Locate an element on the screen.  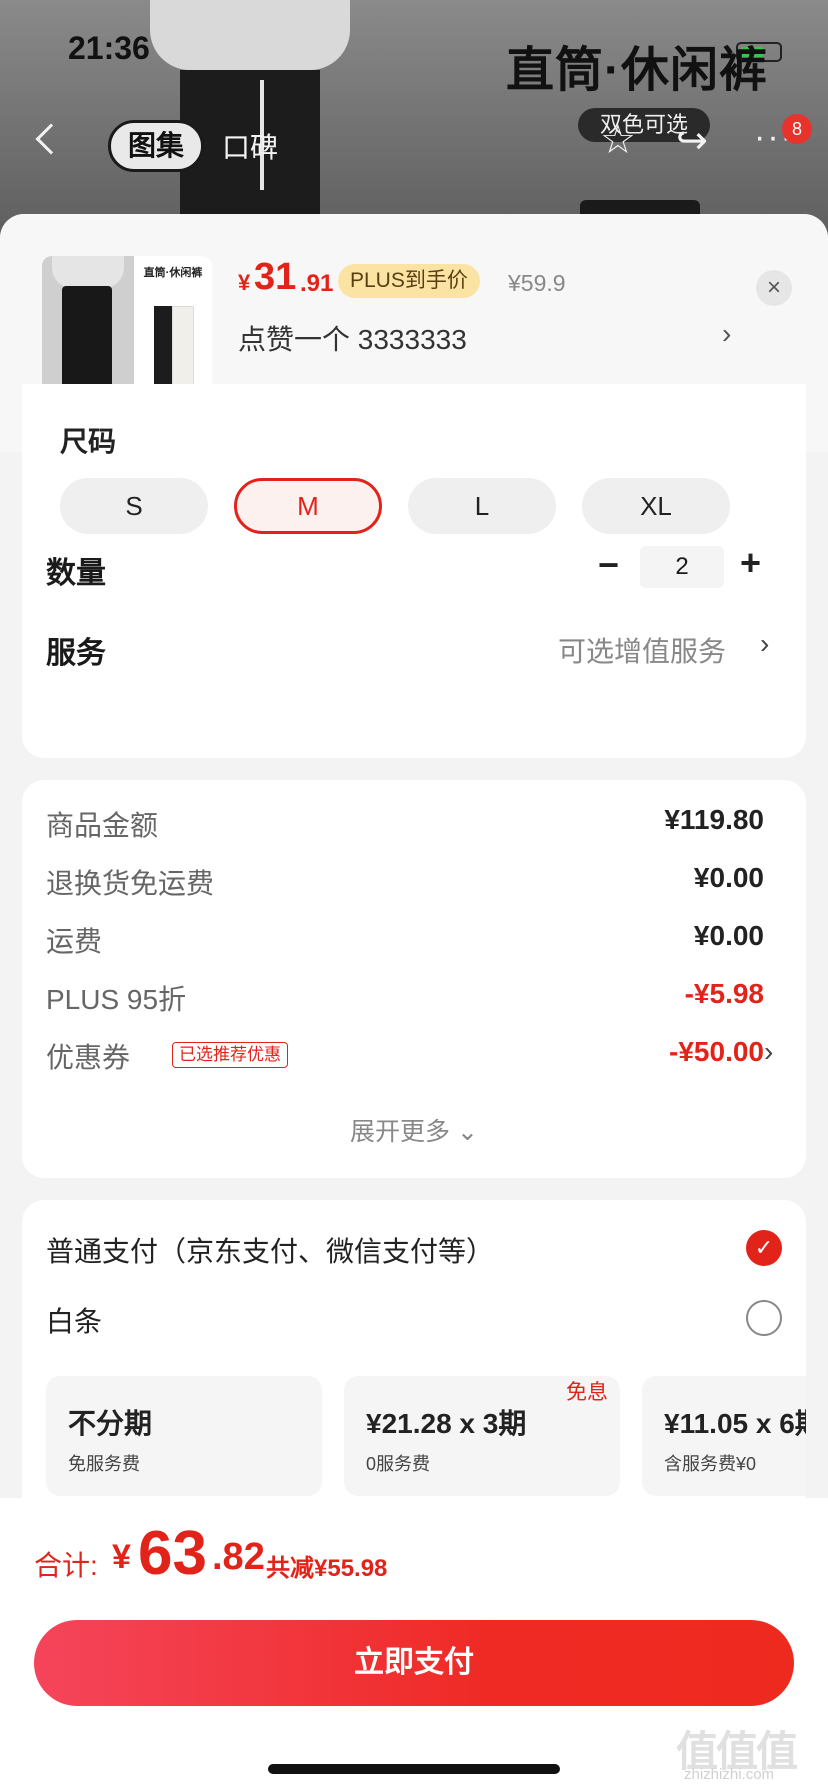
service-value: 可选增值服务 is located at coordinates (642, 650).